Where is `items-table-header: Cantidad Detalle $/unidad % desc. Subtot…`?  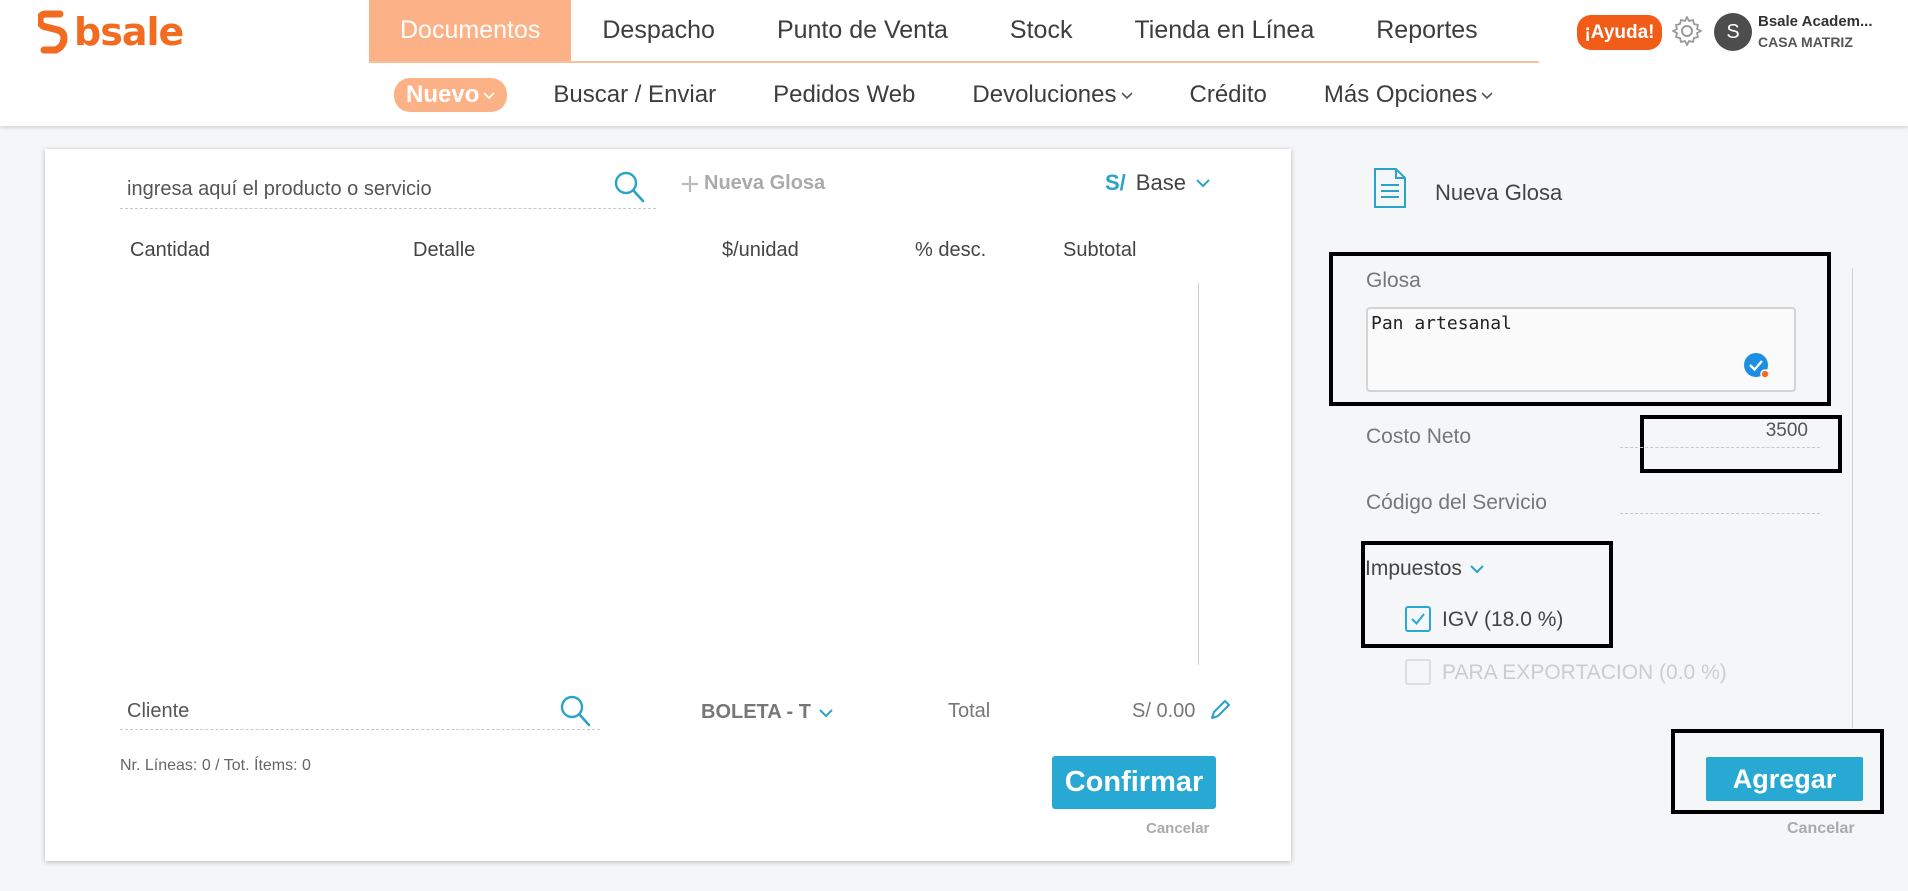 items-table-header: Cantidad Detalle $/unidad % desc. Subtot… is located at coordinates (655, 254).